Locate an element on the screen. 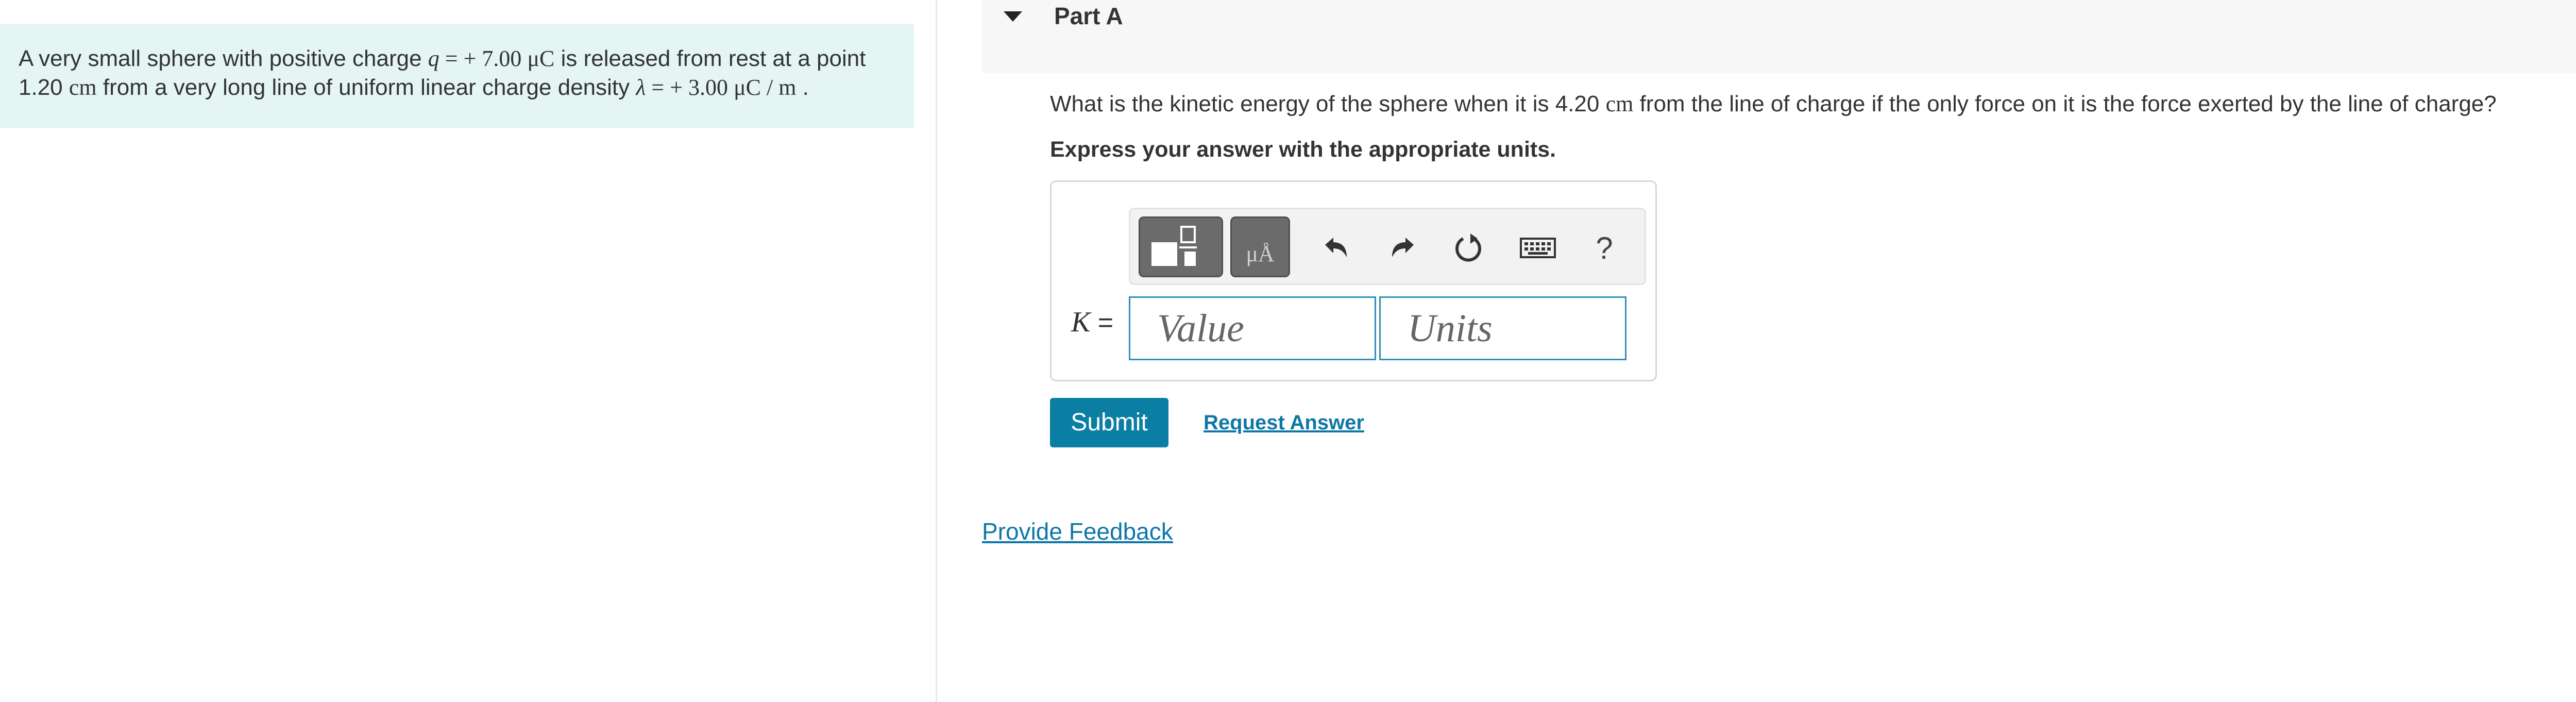 This screenshot has height=702, width=2576. charge-value: = + 7.00 is located at coordinates (483, 58).